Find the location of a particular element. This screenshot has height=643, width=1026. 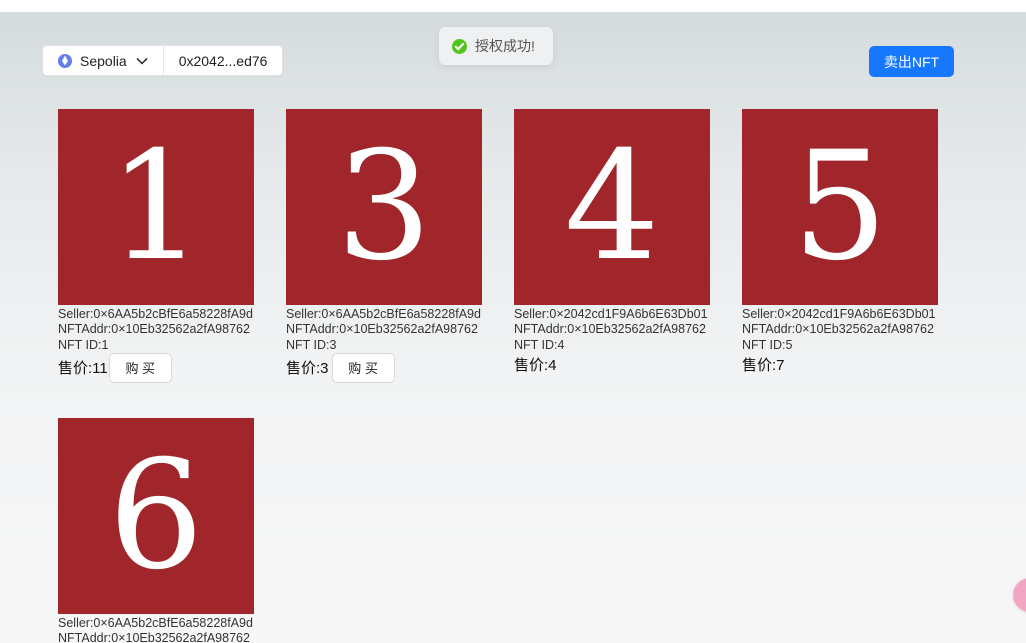

network-name: Sepolia is located at coordinates (103, 60).